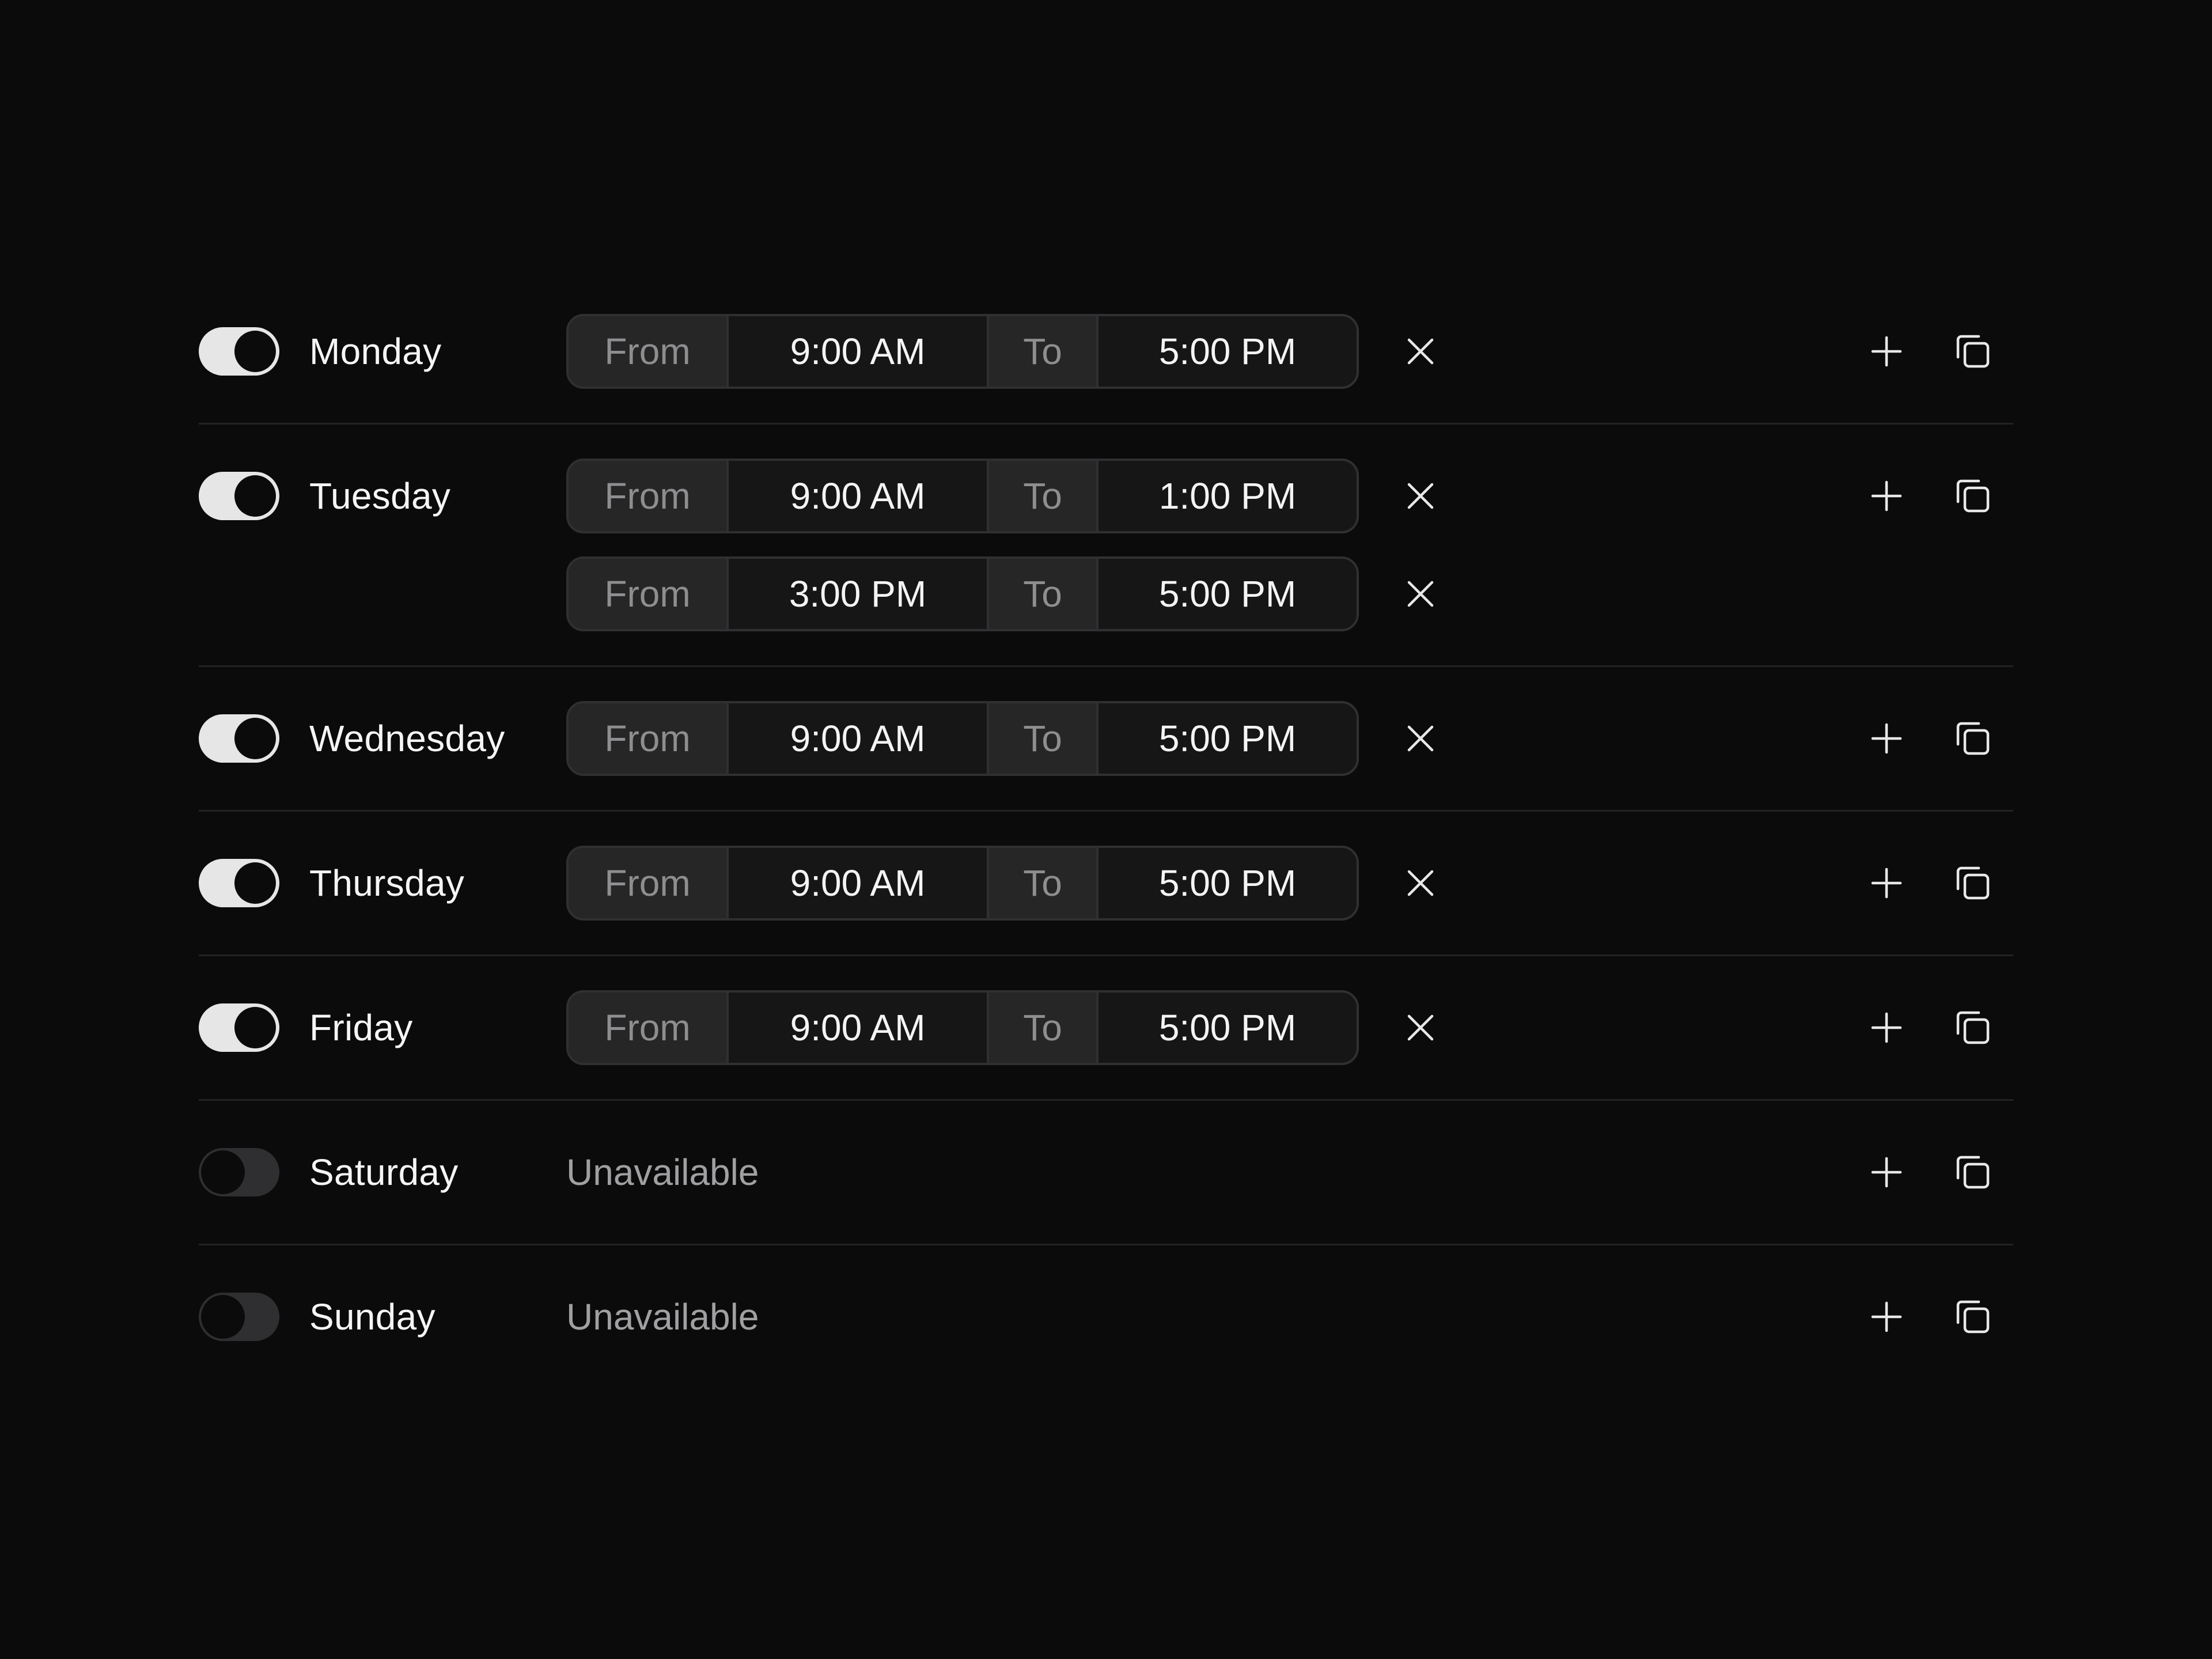 This screenshot has width=2212, height=1659. I want to click on day-row-friday: Friday From 9:00 AM To 5:00 PM, so click(1106, 1028).